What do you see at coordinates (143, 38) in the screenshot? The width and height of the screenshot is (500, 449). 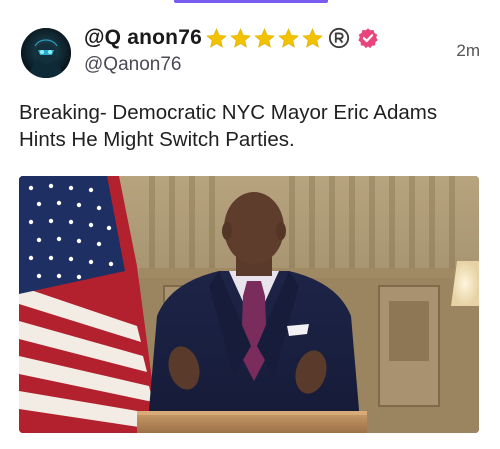 I see `display-name: @Q anon76` at bounding box center [143, 38].